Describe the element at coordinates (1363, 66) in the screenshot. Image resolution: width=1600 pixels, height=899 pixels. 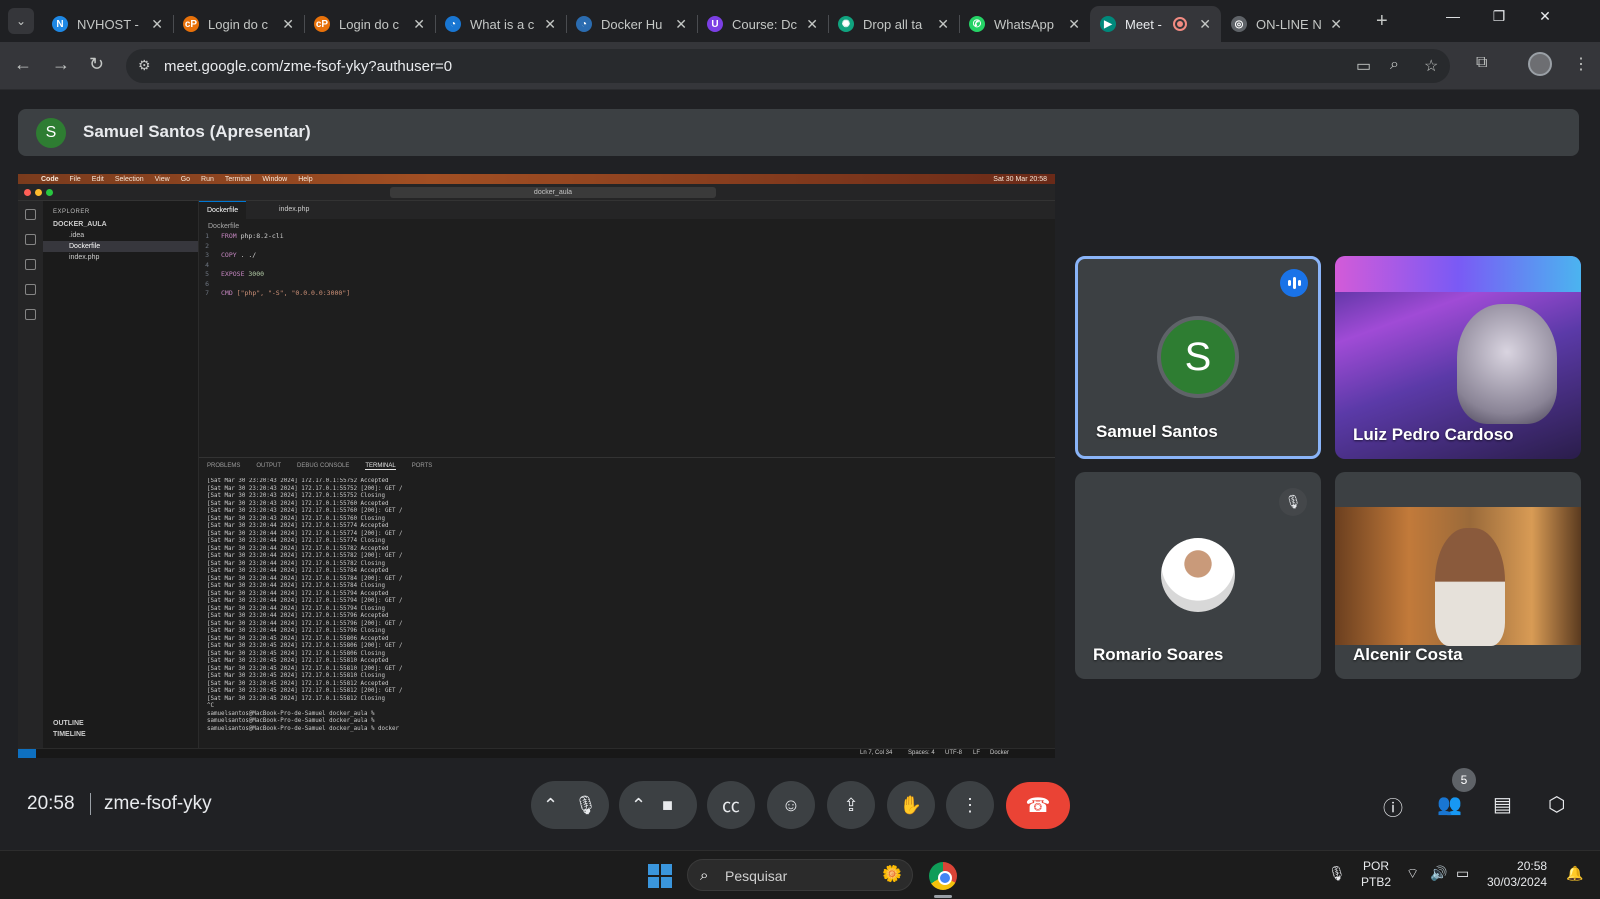
I see `camera-in-use-icon: ▭` at that location.